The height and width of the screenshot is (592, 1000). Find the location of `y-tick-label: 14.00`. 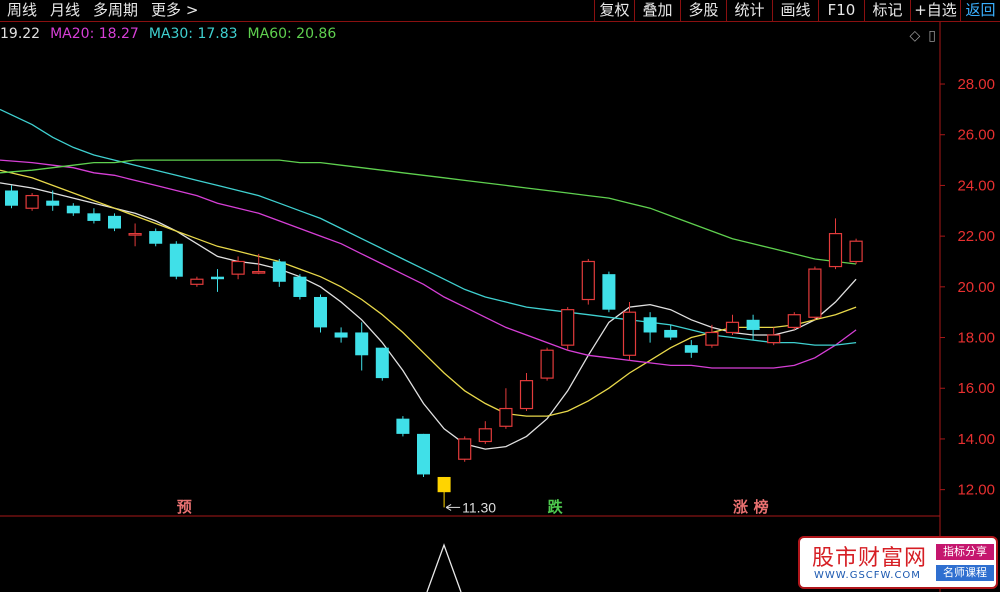

y-tick-label: 14.00 is located at coordinates (976, 439).